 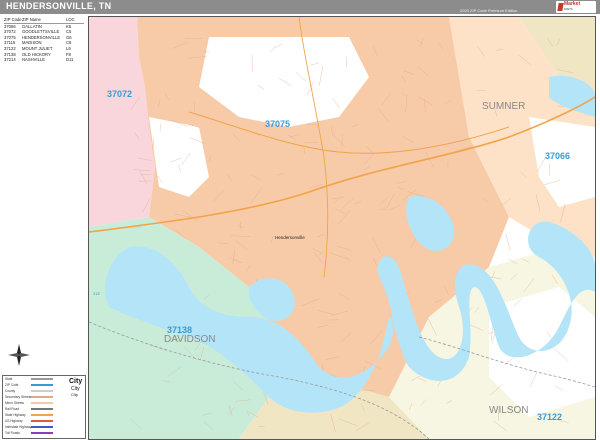 What do you see at coordinates (9, 379) in the screenshot?
I see `legend-item: State` at bounding box center [9, 379].